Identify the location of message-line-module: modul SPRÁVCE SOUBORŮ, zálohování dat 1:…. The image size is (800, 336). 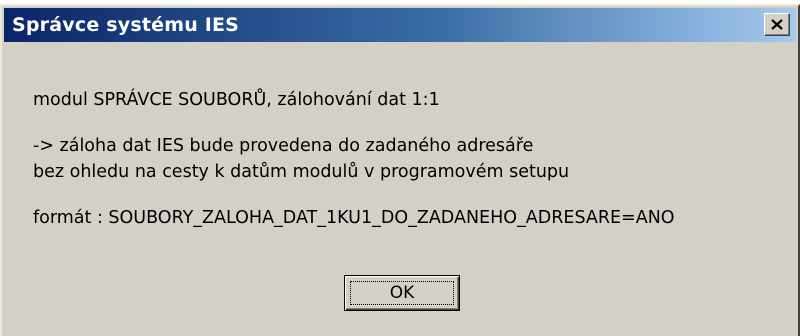
(236, 100).